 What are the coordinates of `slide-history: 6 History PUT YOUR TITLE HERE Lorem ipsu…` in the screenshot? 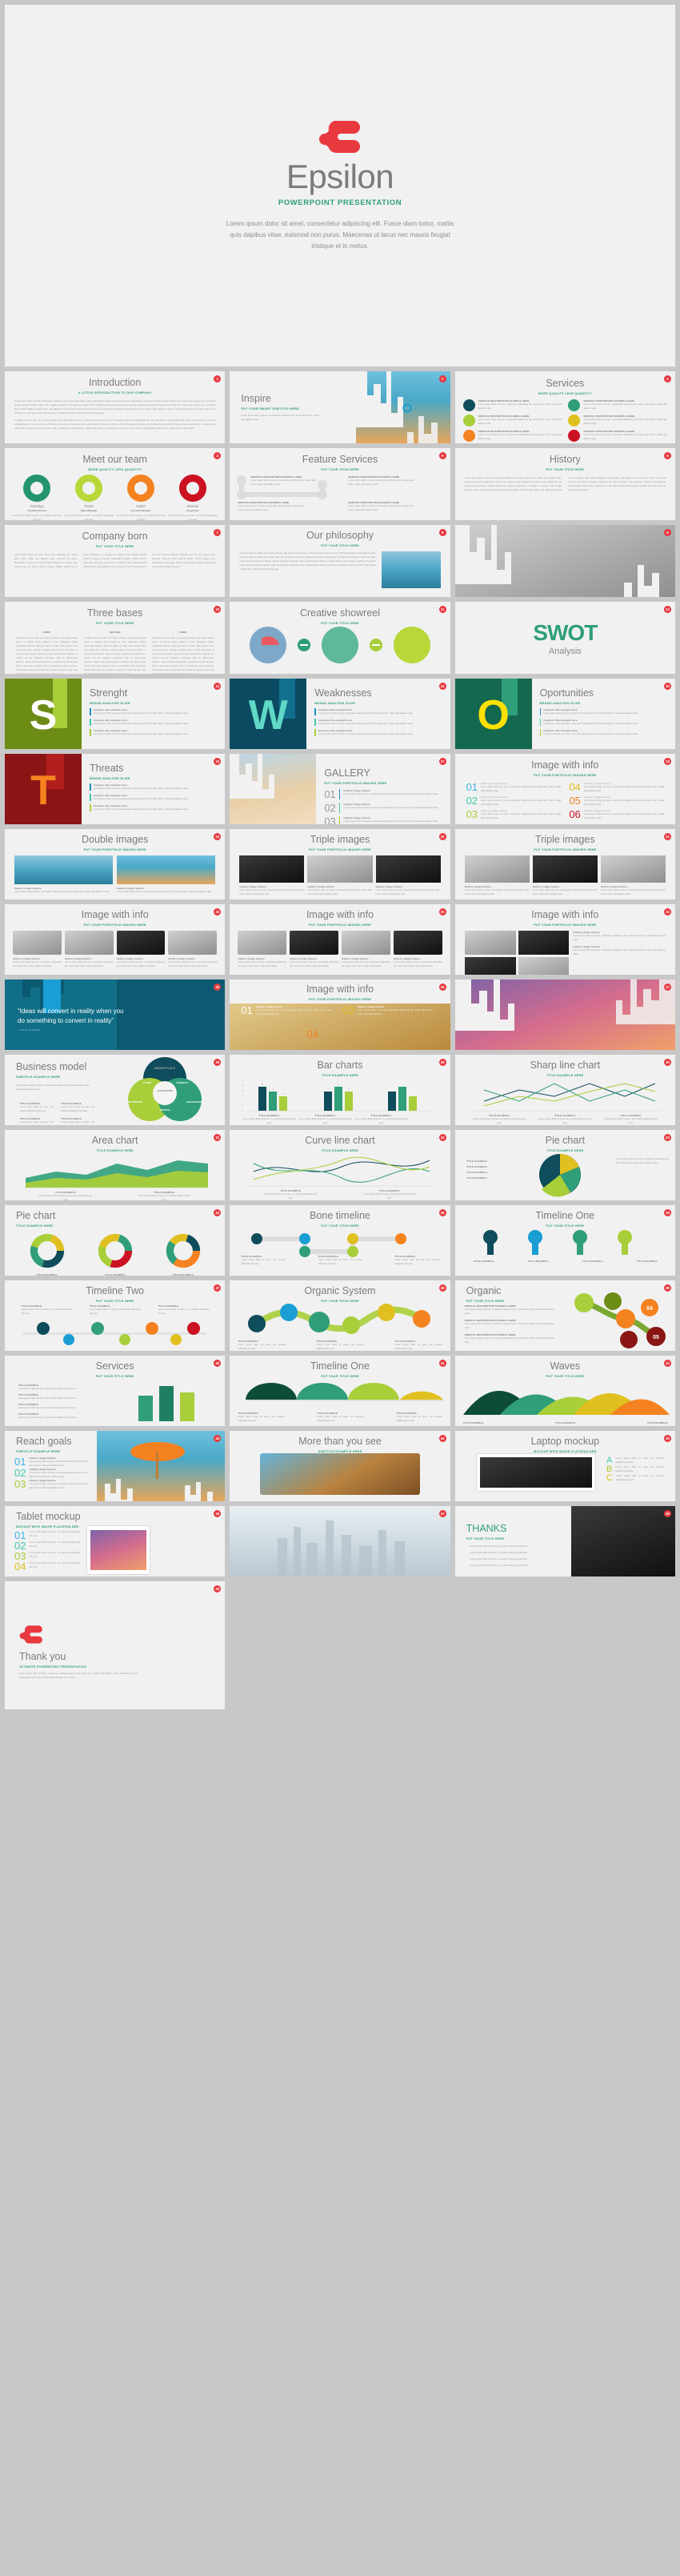 It's located at (564, 484).